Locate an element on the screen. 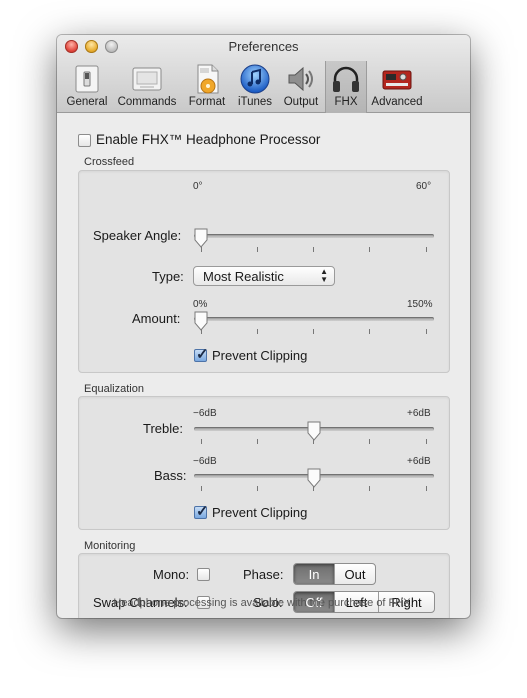  updown-arrows-icon: ▲ ▼ is located at coordinates (324, 275).